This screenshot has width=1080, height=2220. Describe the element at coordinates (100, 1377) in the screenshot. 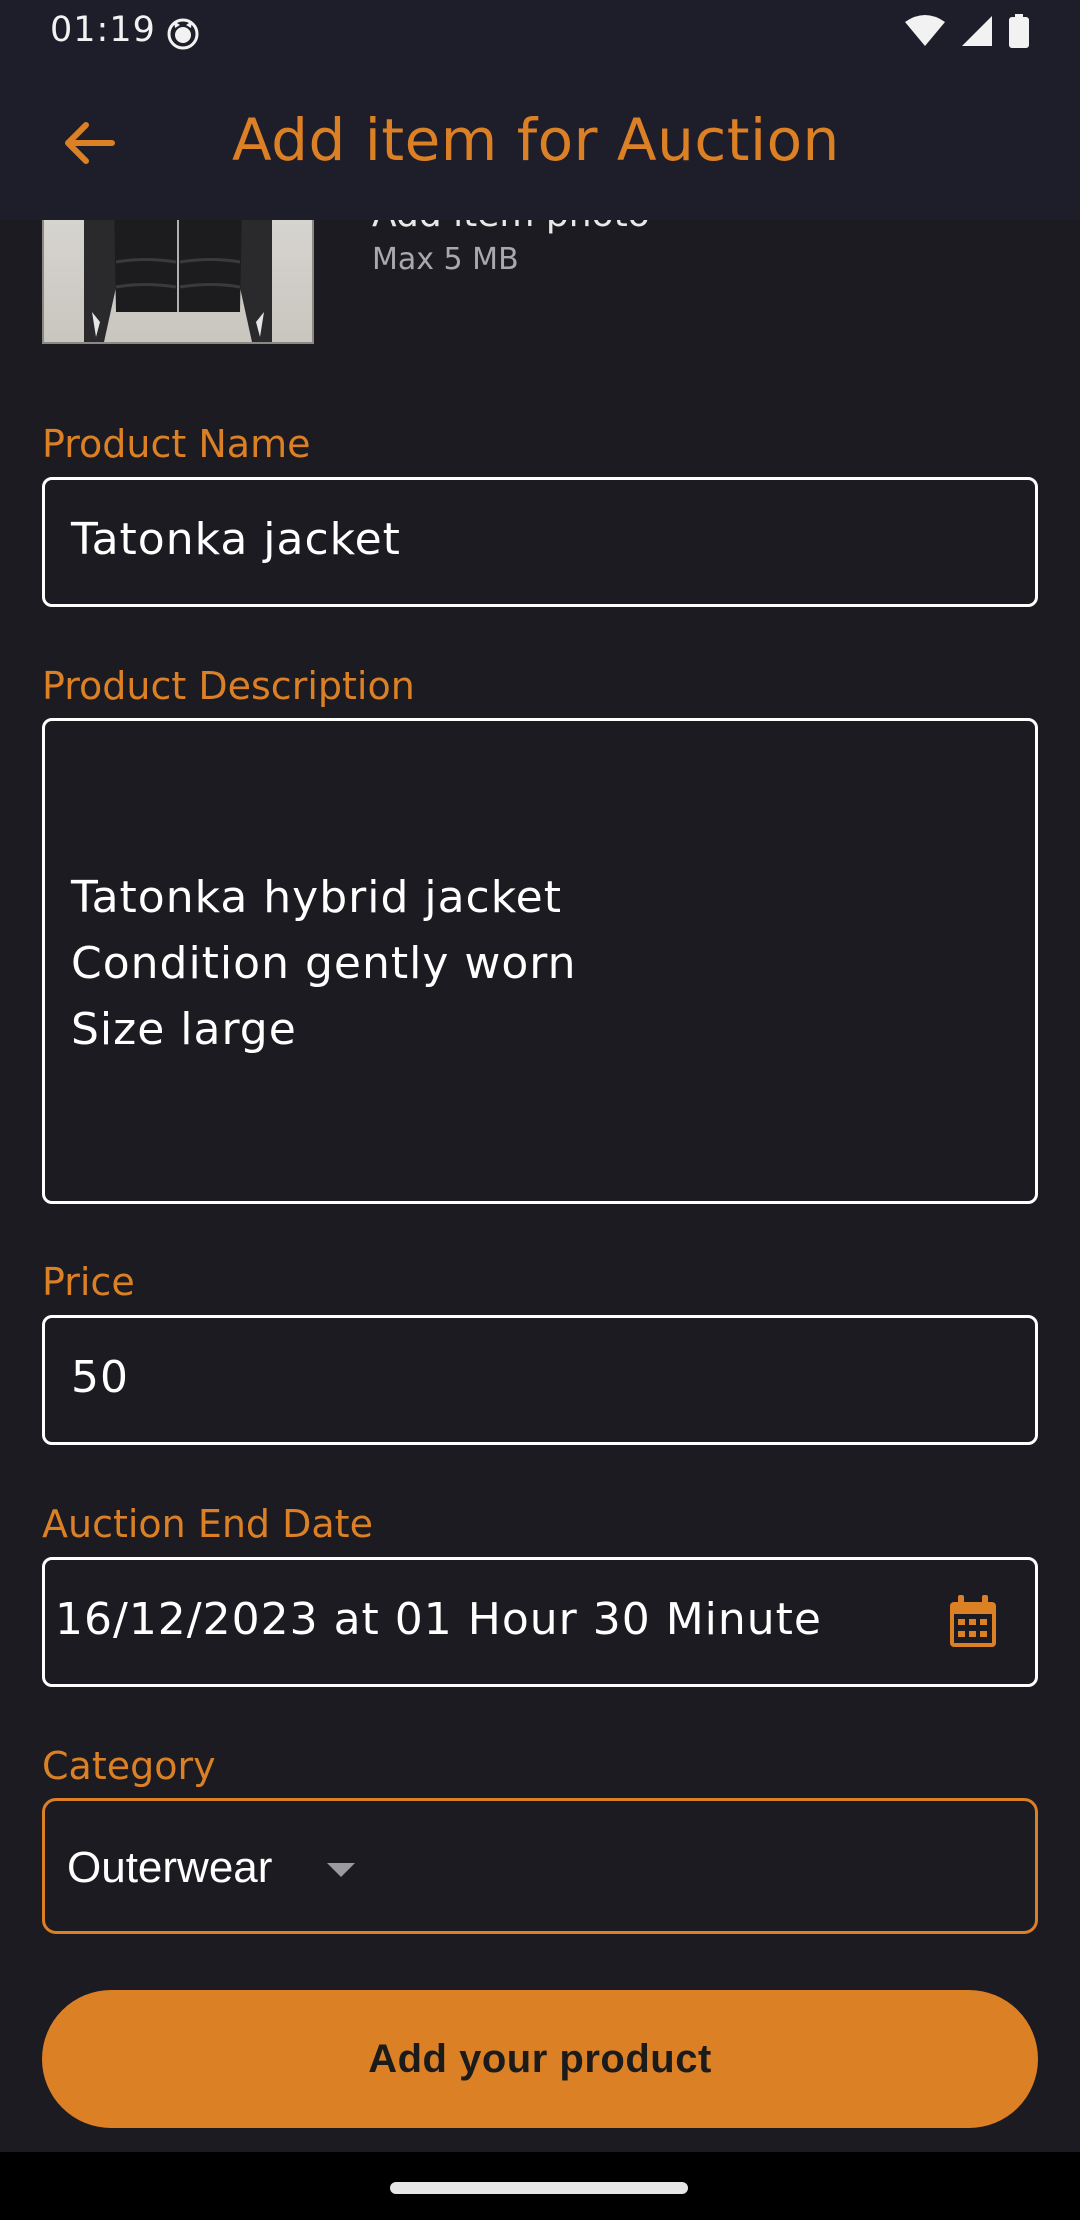

I see `price-value: 50` at that location.